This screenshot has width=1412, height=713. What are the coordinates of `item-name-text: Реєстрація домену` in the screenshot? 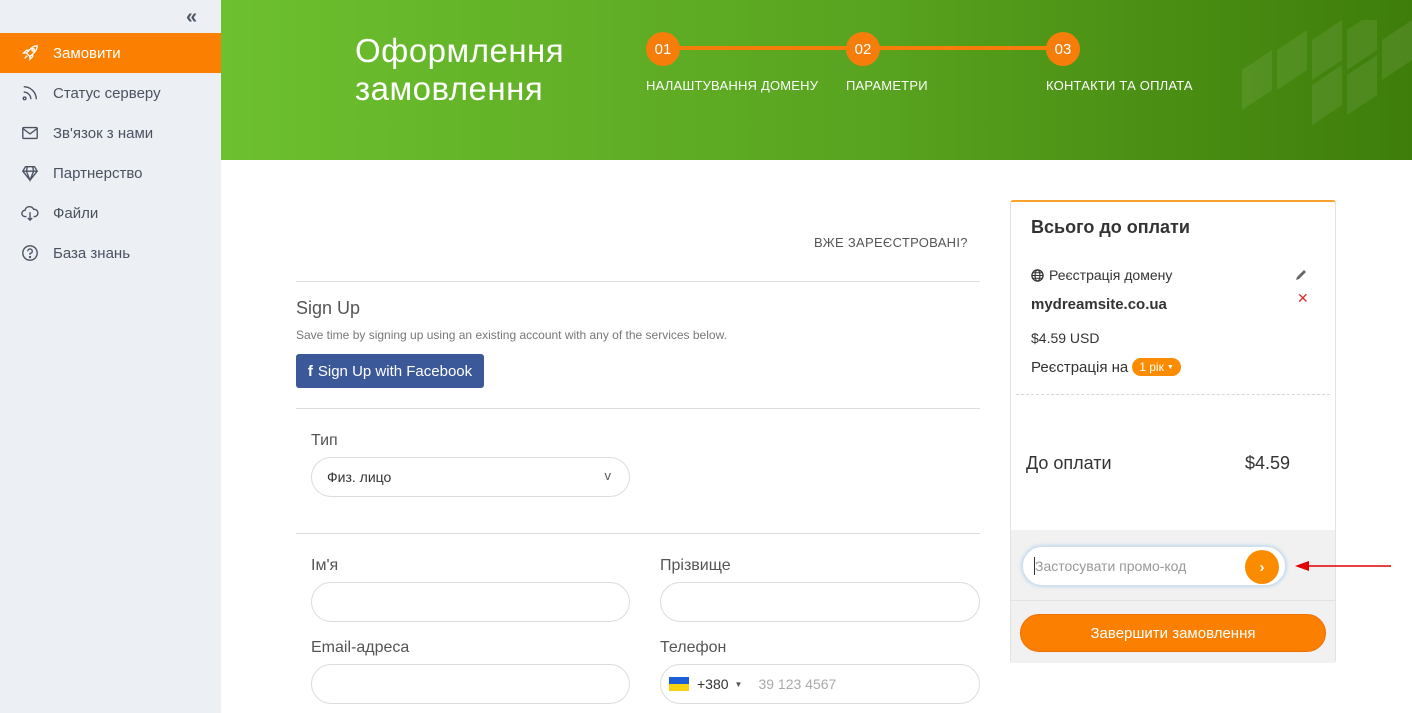 It's located at (1111, 275).